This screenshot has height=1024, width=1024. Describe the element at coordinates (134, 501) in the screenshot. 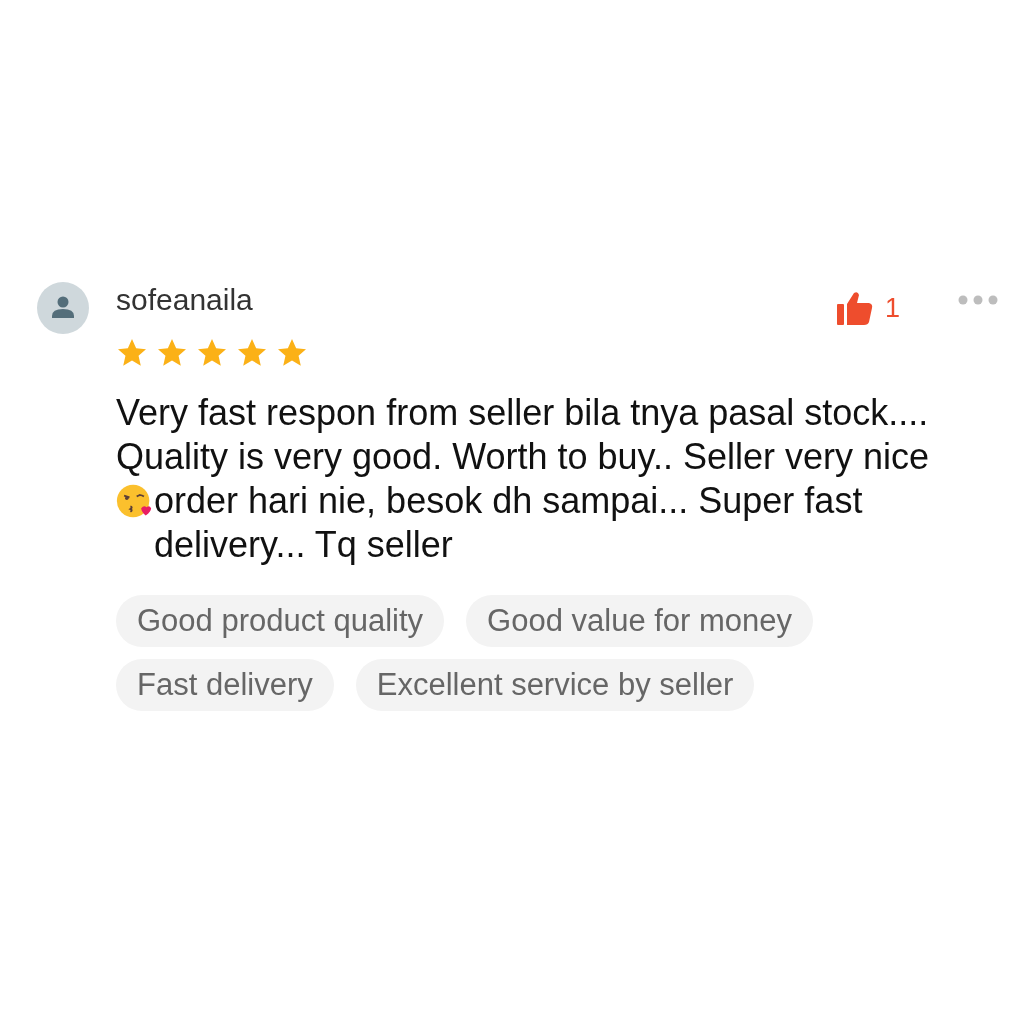

I see `kissing-face-icon` at that location.